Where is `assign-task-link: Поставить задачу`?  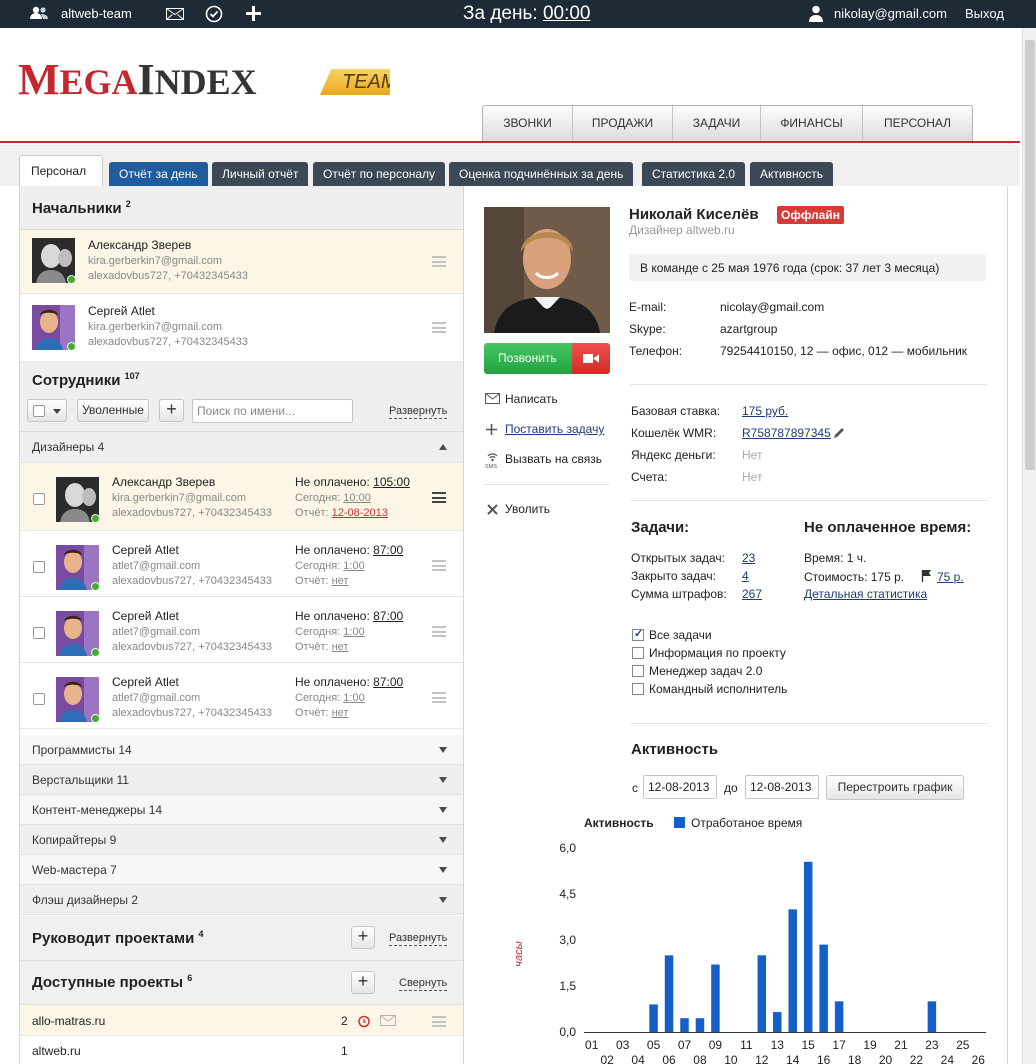 assign-task-link: Поставить задачу is located at coordinates (554, 429).